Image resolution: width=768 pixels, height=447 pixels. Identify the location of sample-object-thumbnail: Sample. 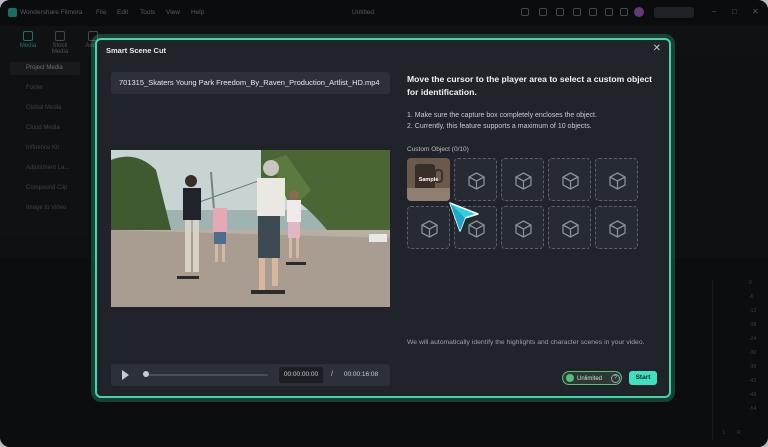
(428, 179).